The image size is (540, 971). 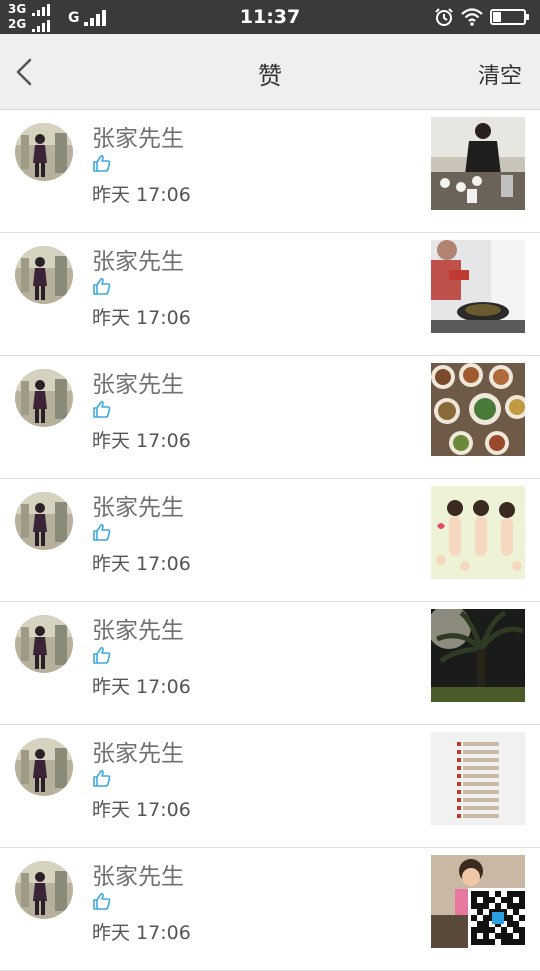 I want to click on qr-code-icon, so click(x=498, y=918).